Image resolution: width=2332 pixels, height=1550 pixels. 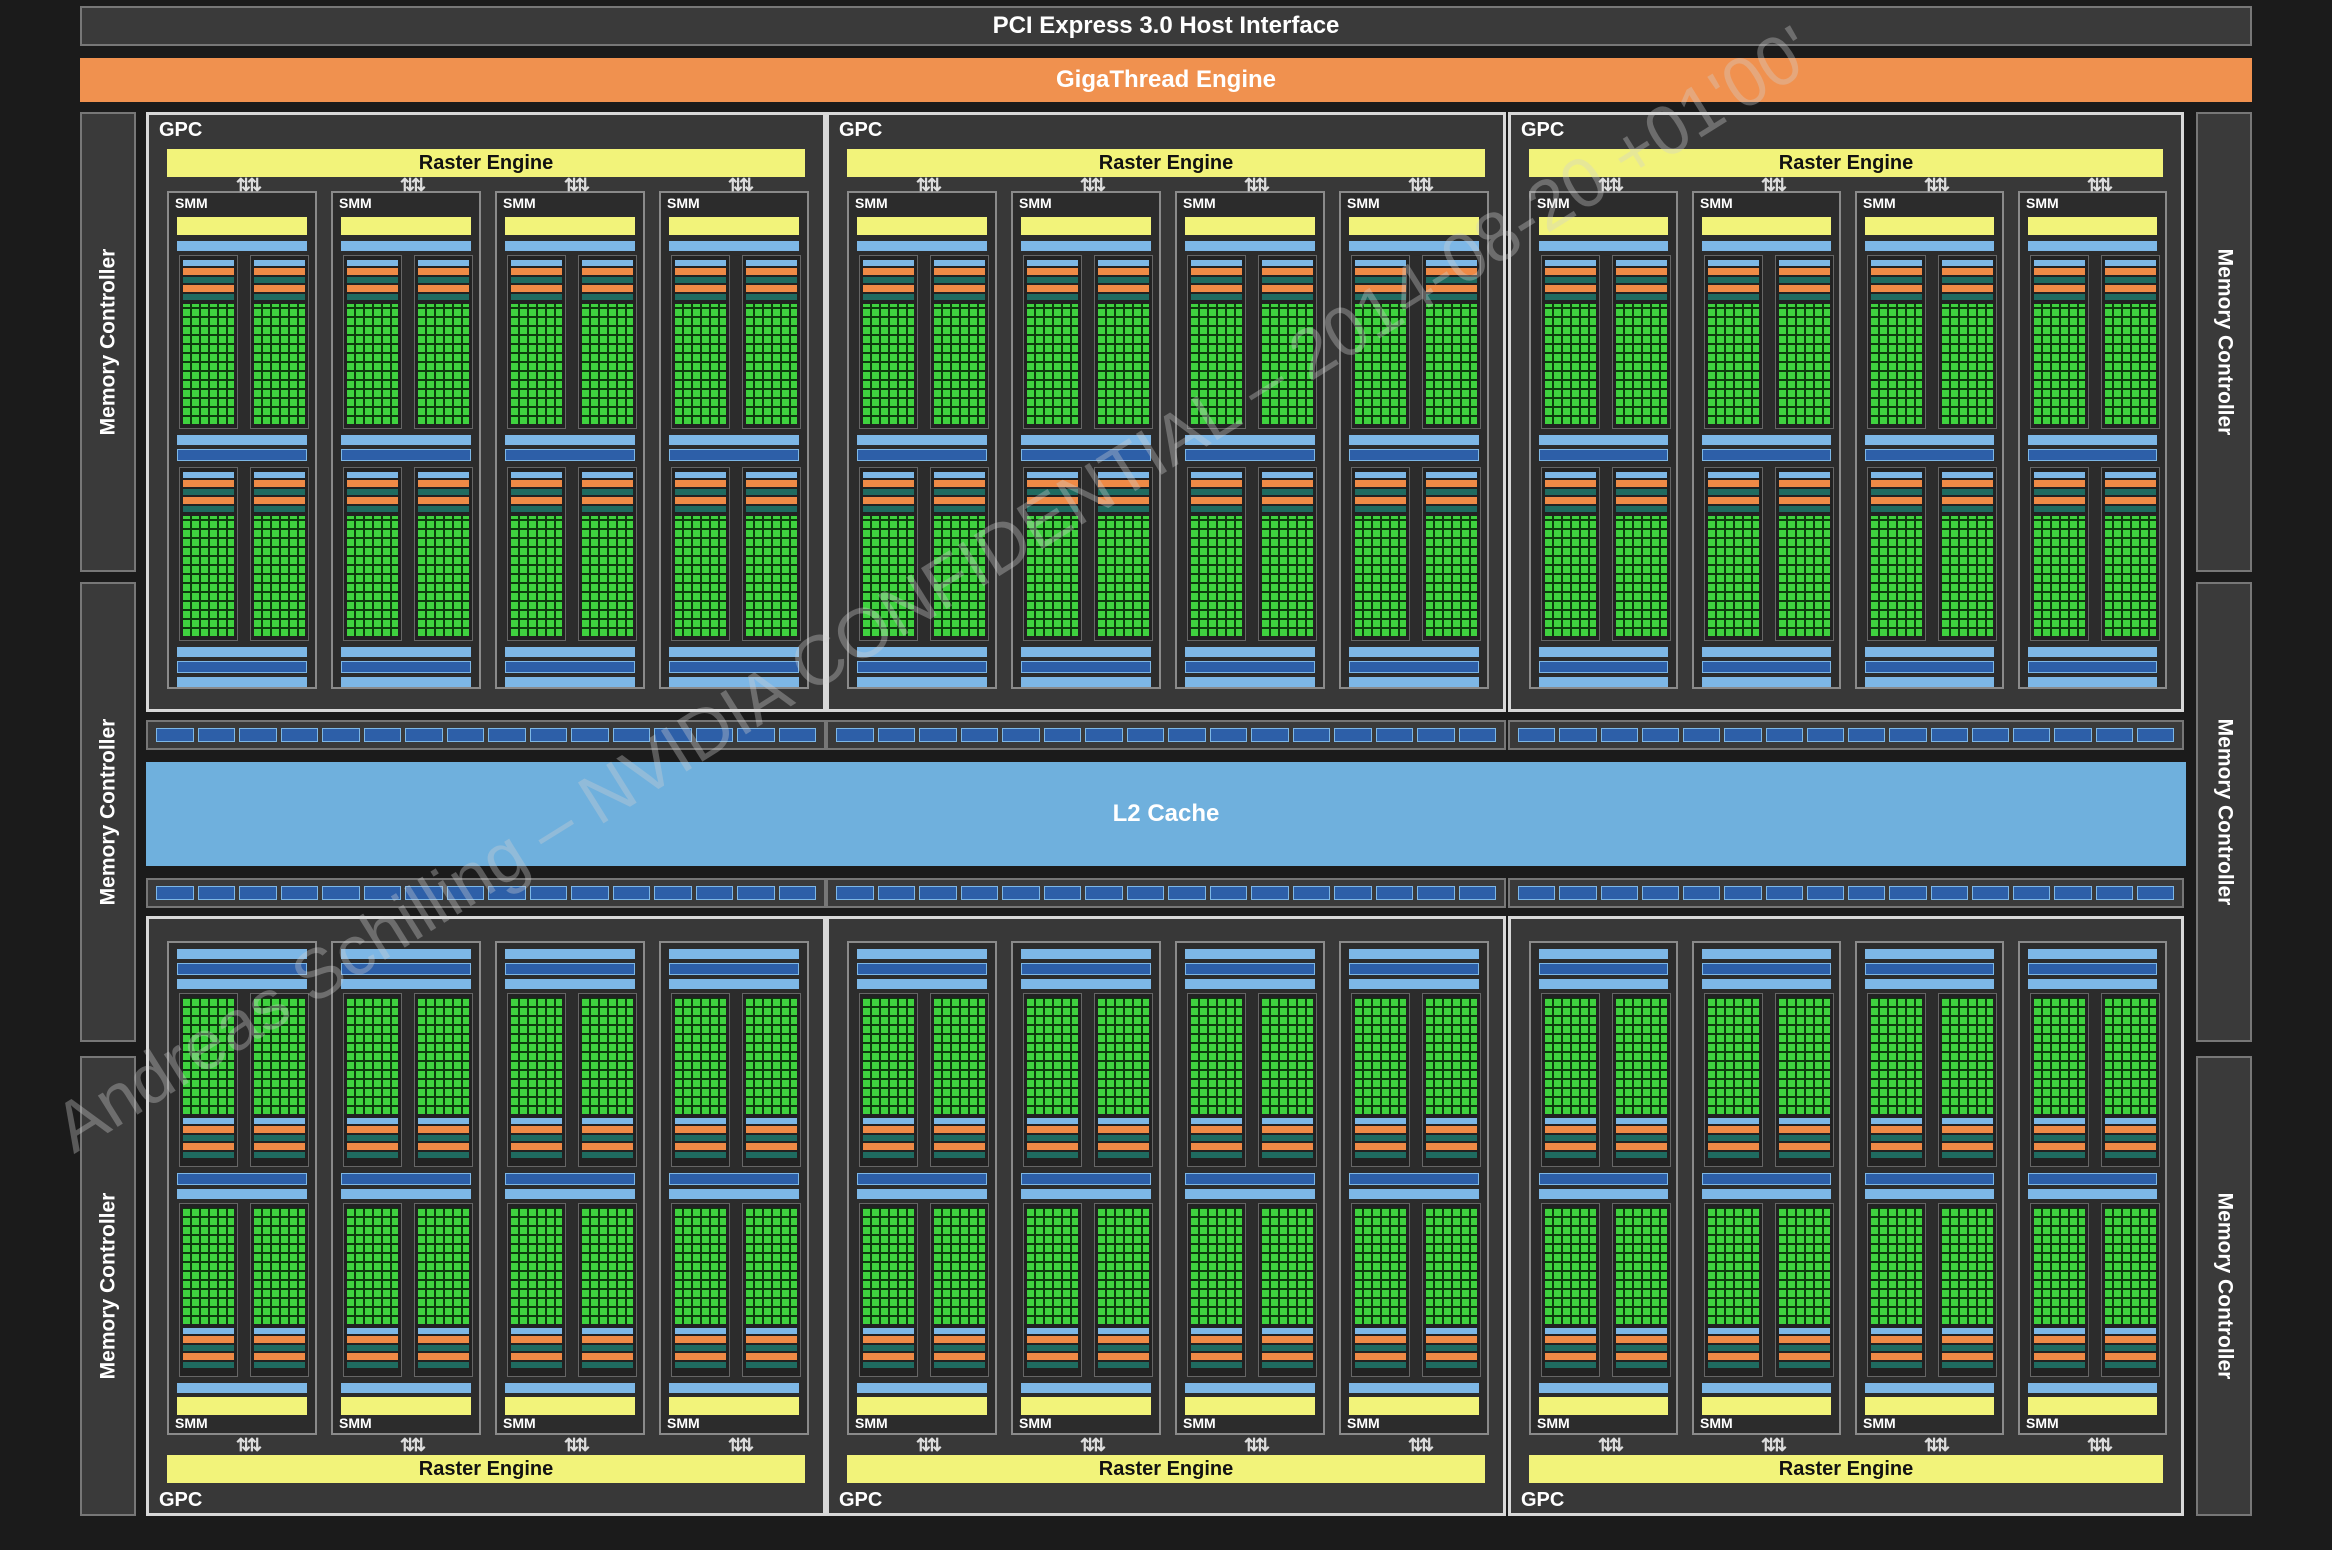 I want to click on gpc-label: GPC, so click(x=181, y=1500).